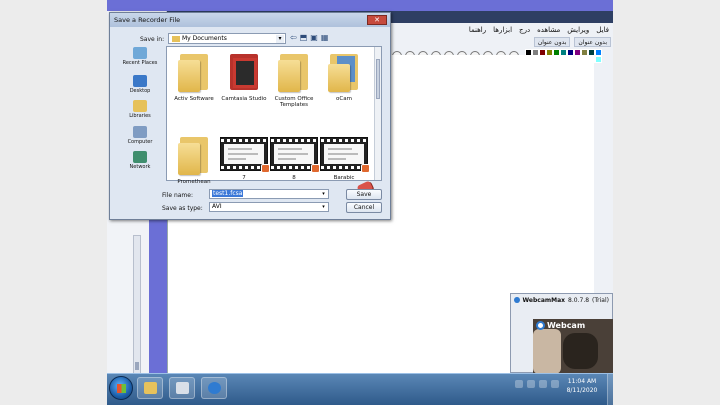 The image size is (720, 405). What do you see at coordinates (602, 30) in the screenshot?
I see `menu-item-file: فايل` at bounding box center [602, 30].